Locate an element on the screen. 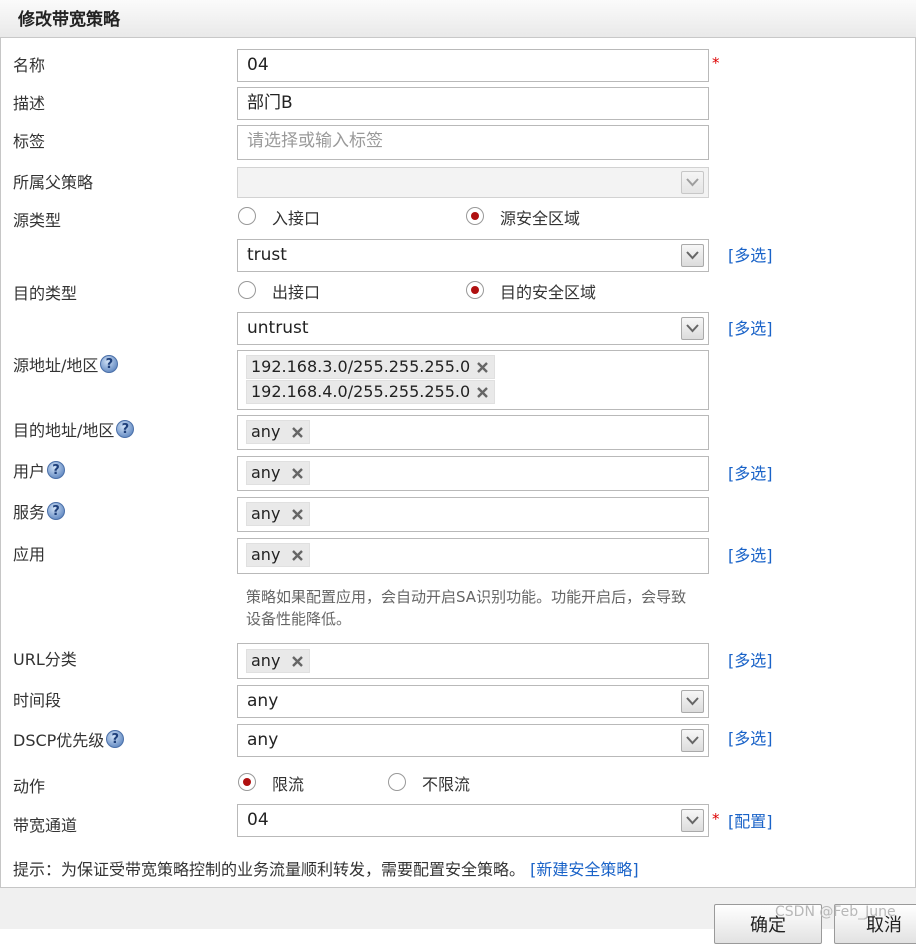  url-category-multi-link: [多选] is located at coordinates (750, 659).